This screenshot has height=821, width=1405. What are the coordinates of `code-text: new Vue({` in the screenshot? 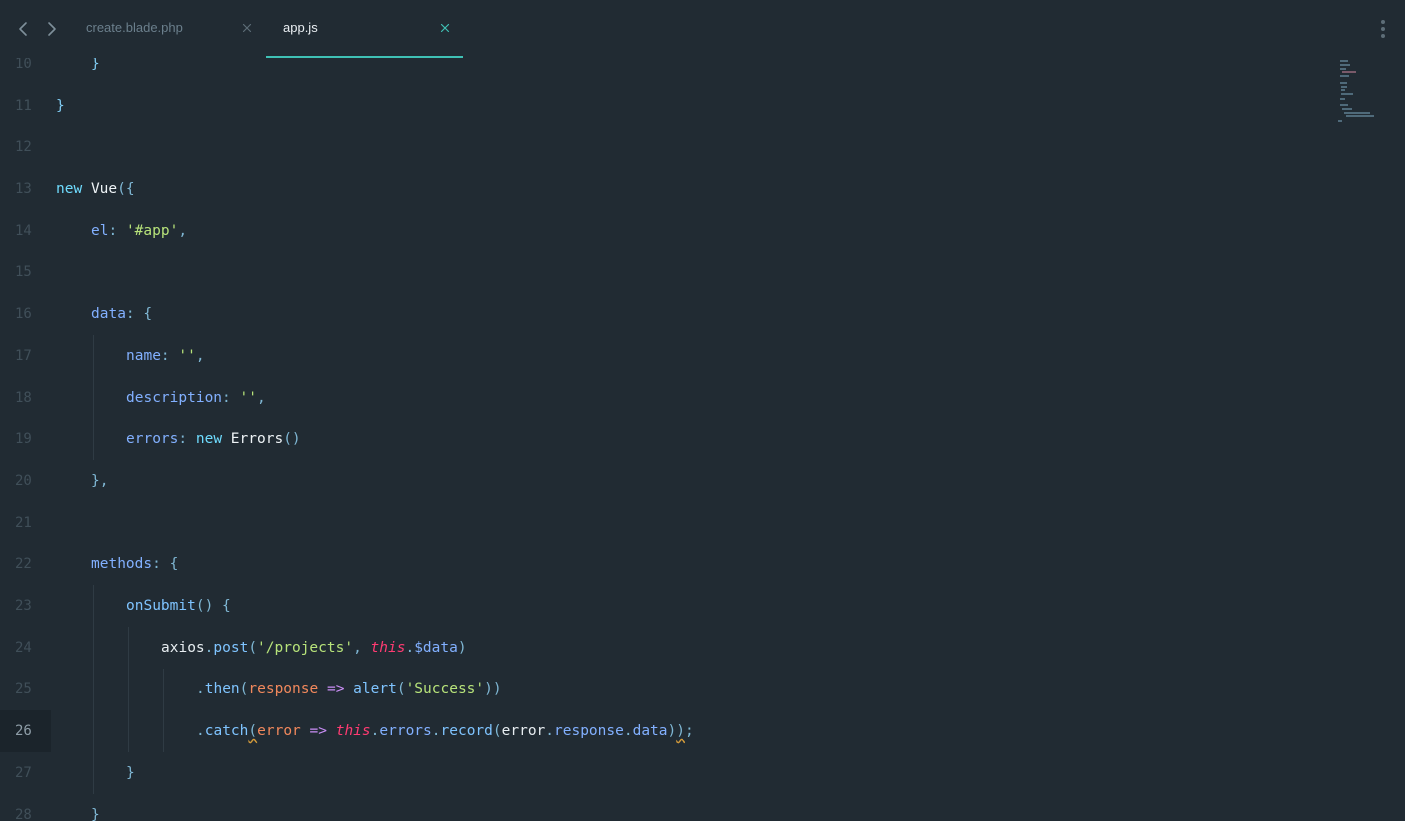 It's located at (95, 189).